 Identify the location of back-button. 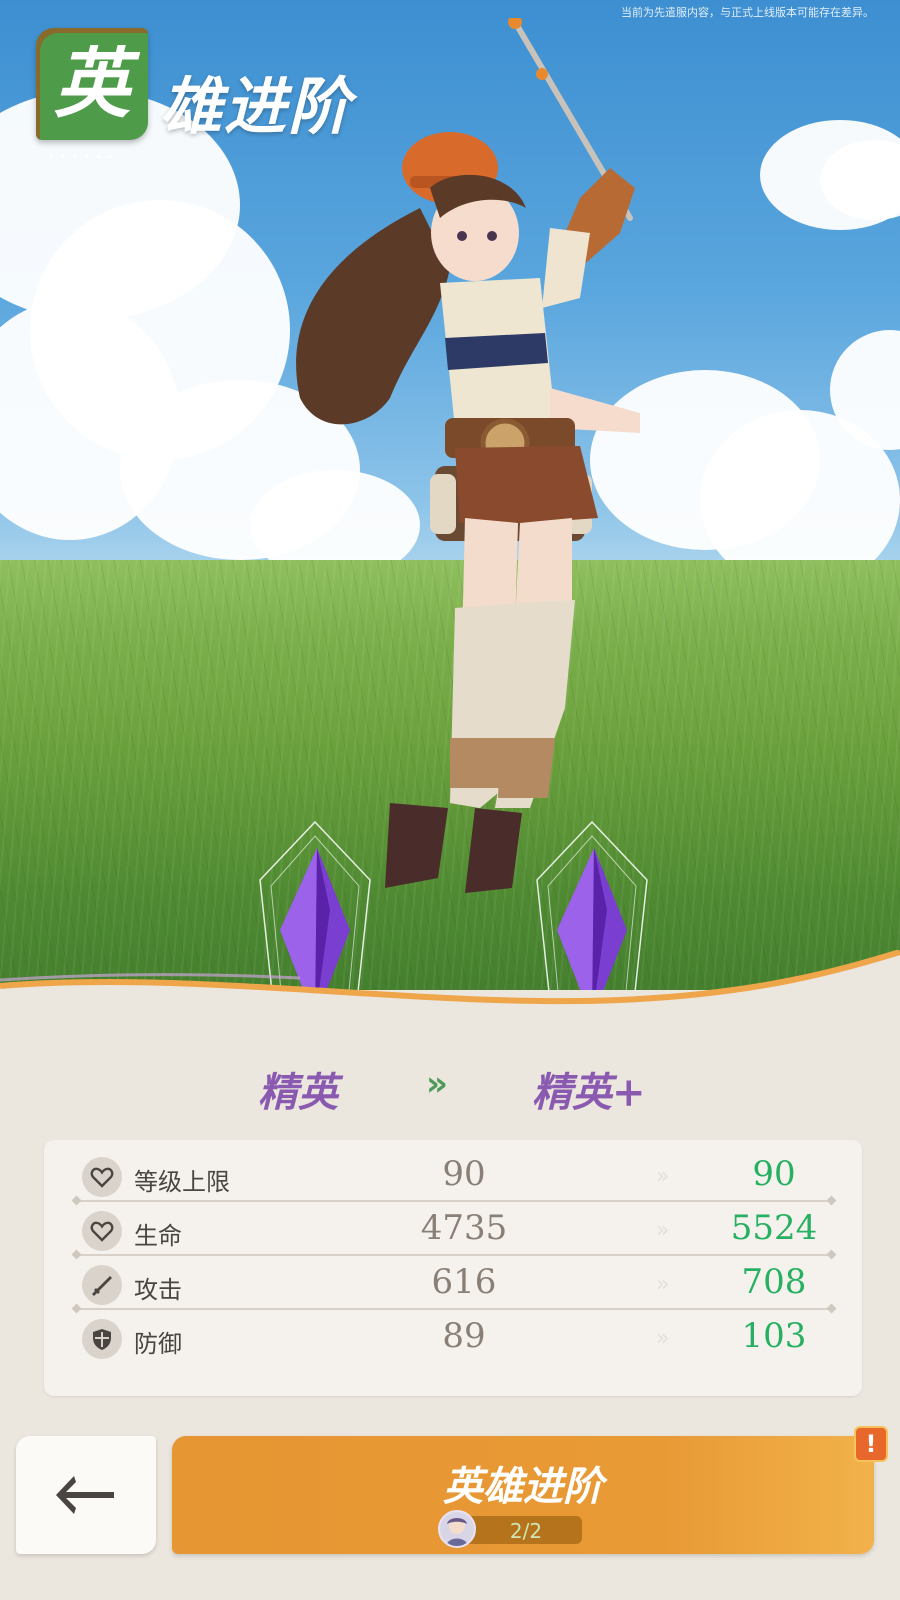
(86, 1495).